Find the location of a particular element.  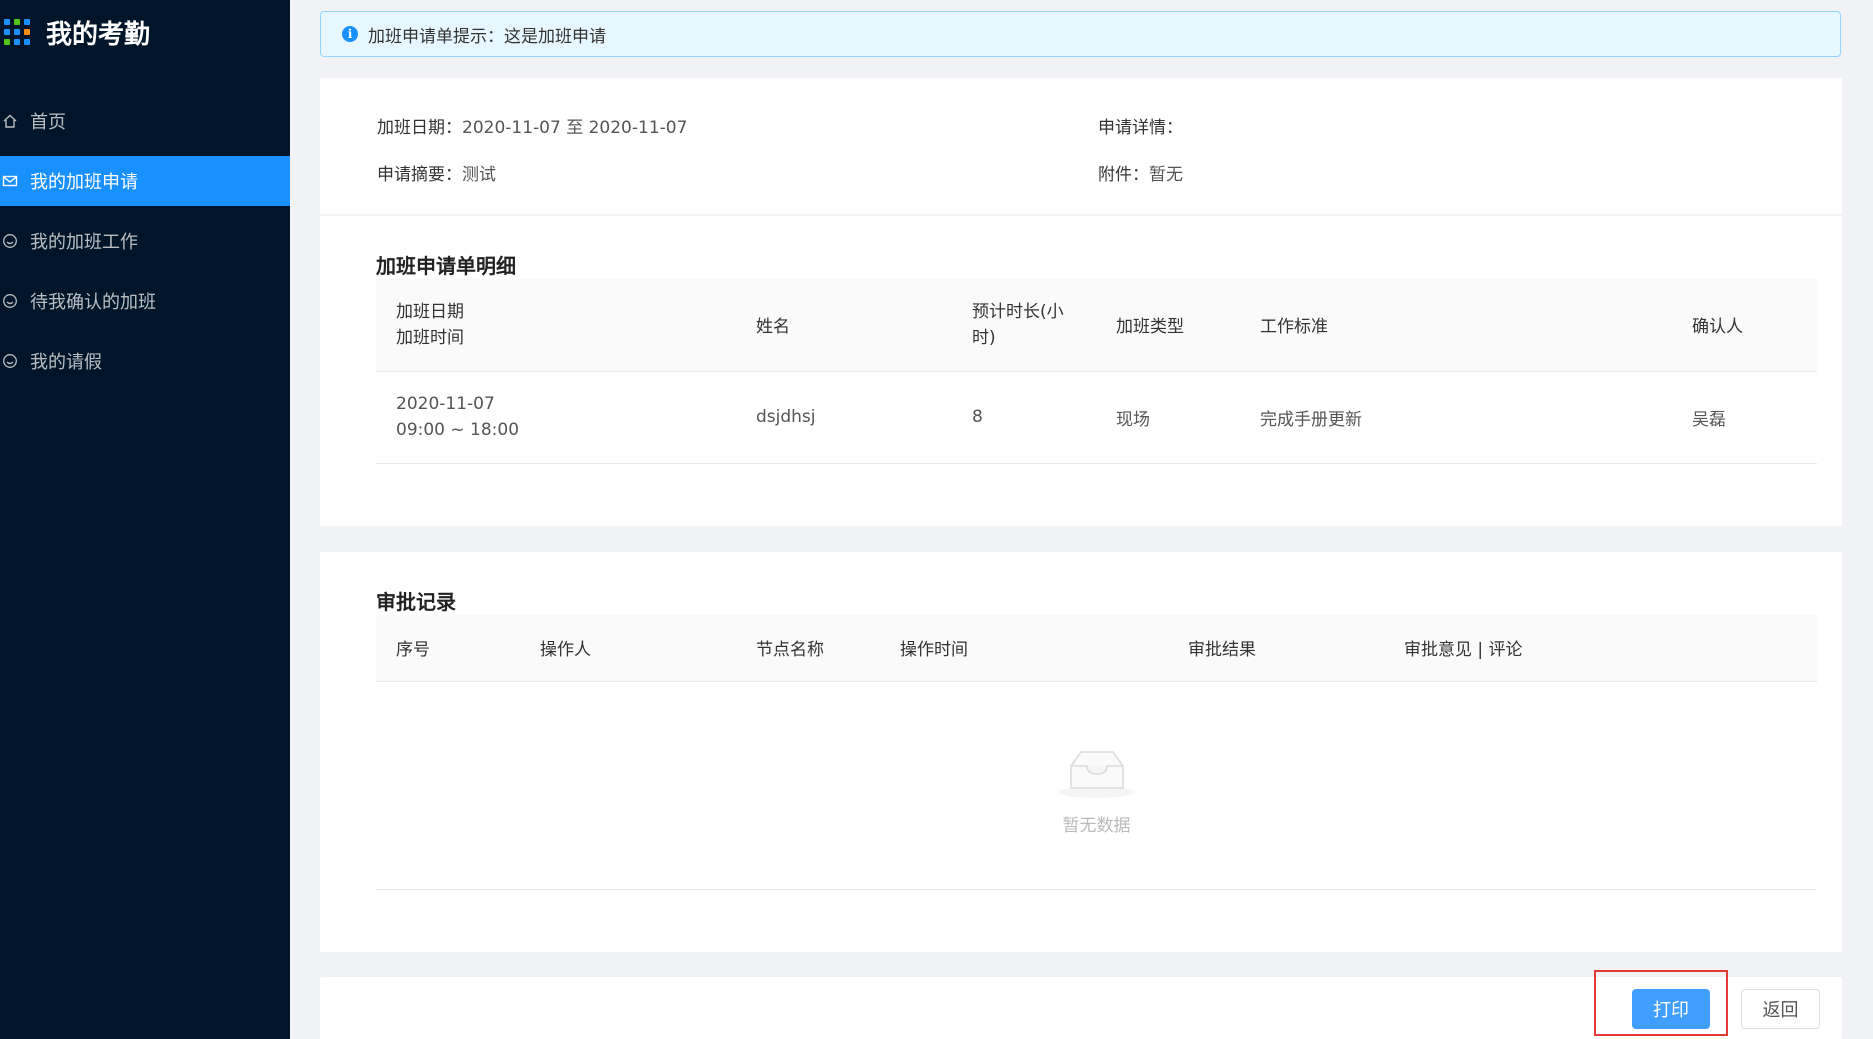

sidebar-item-label: 首页 is located at coordinates (48, 122).